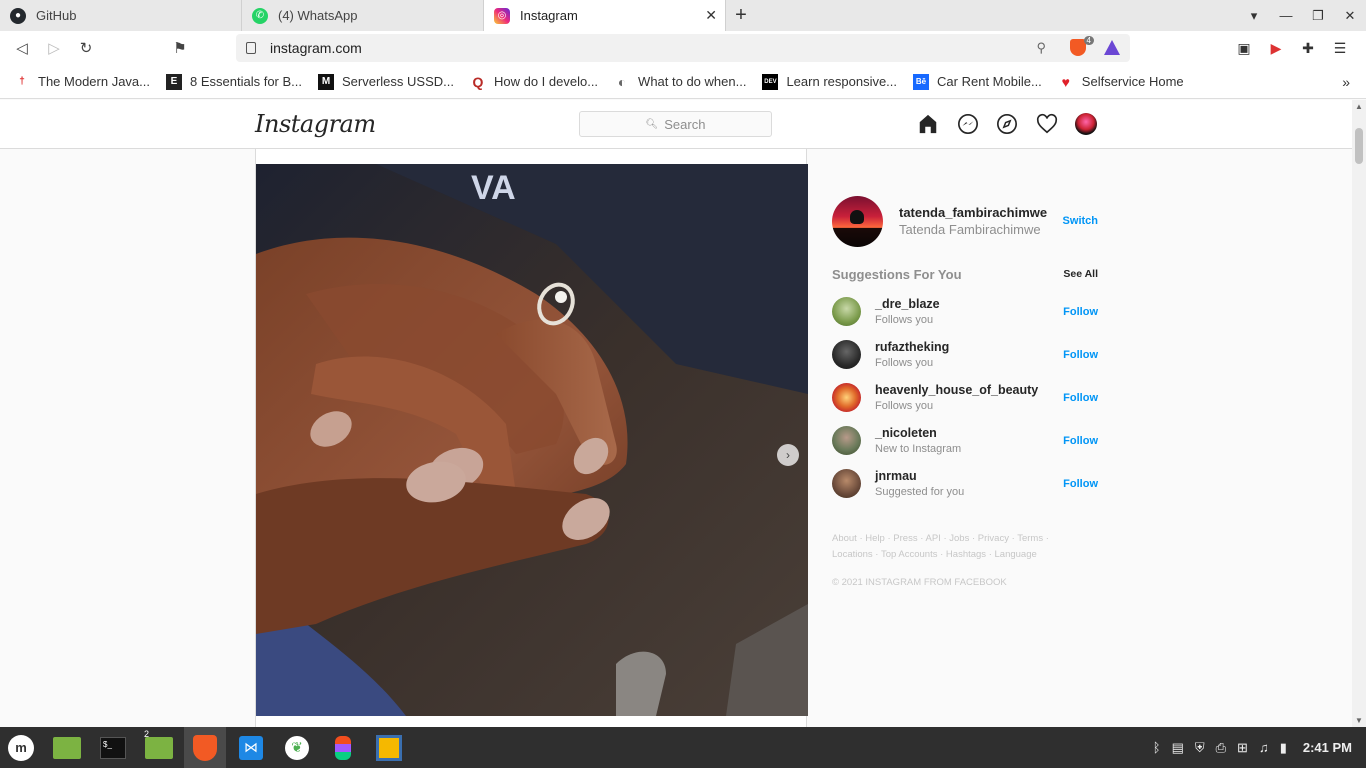  Describe the element at coordinates (933, 538) in the screenshot. I see `footer-link: API` at that location.